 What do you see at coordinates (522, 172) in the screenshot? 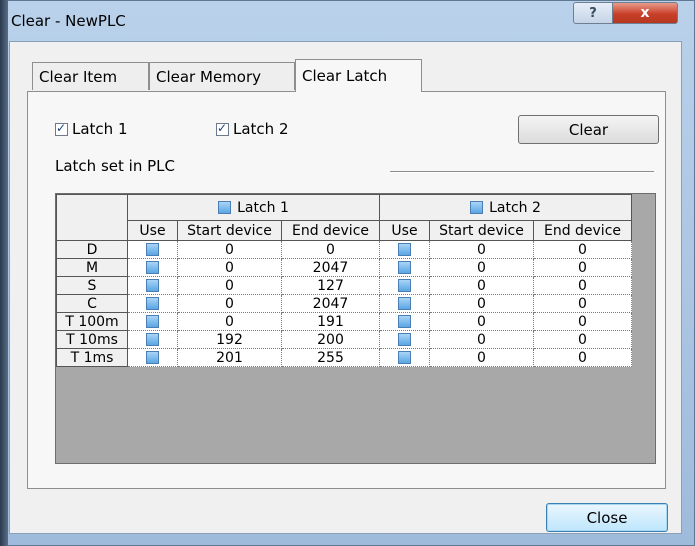
I see `separator` at bounding box center [522, 172].